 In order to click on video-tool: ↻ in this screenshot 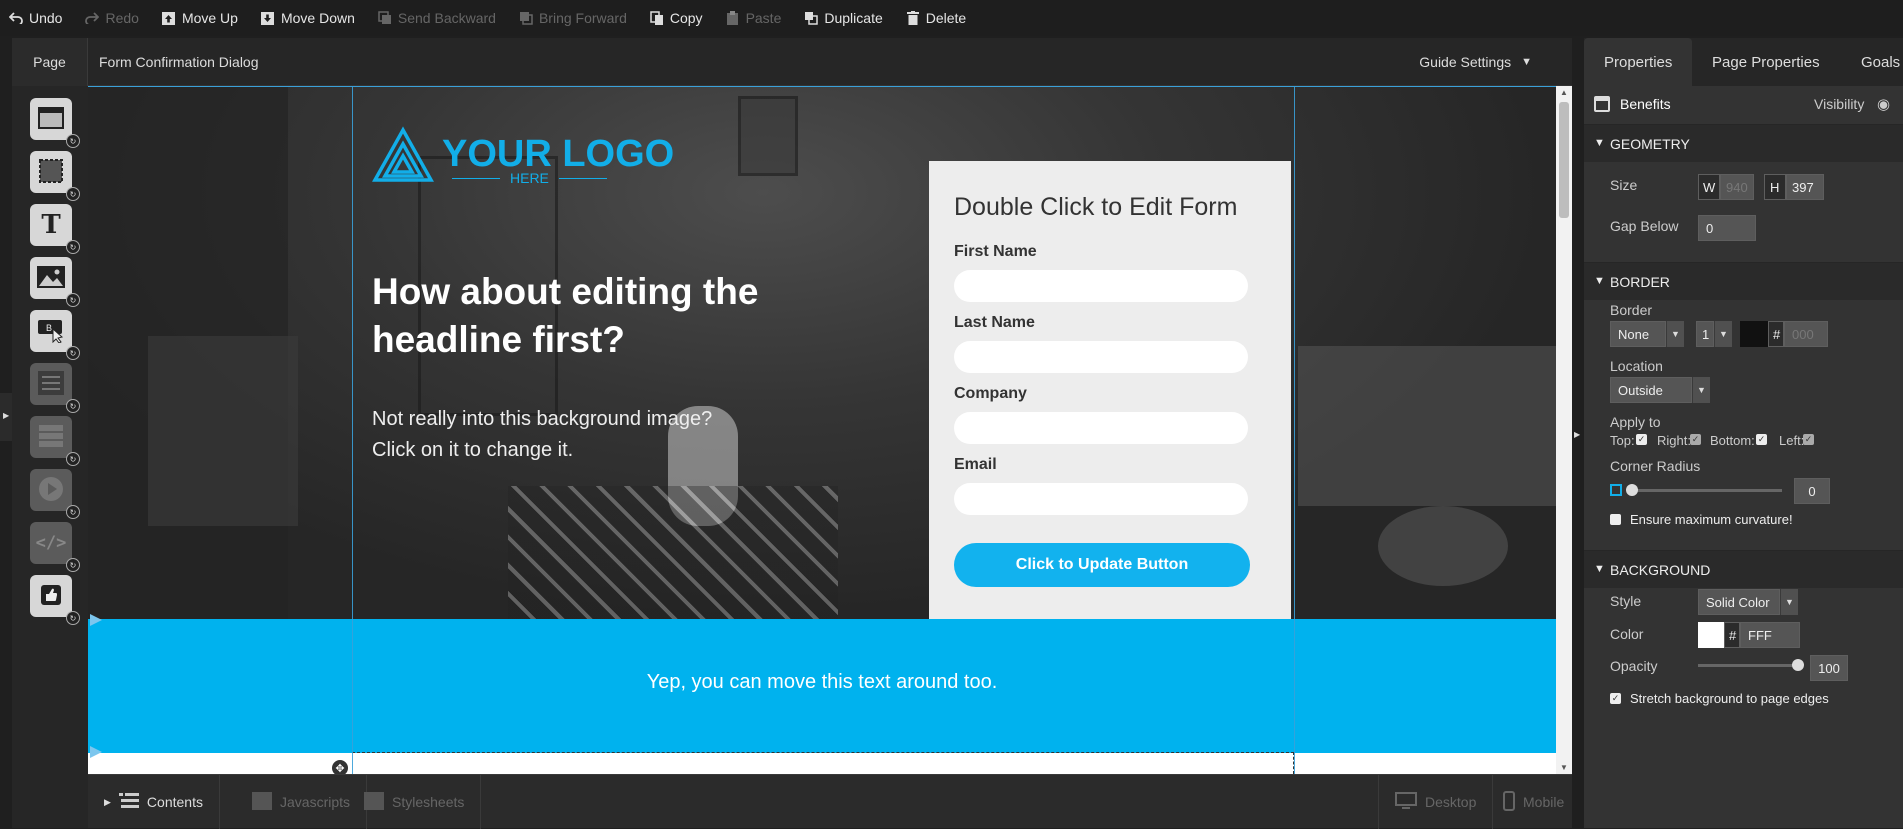, I will do `click(55, 494)`.